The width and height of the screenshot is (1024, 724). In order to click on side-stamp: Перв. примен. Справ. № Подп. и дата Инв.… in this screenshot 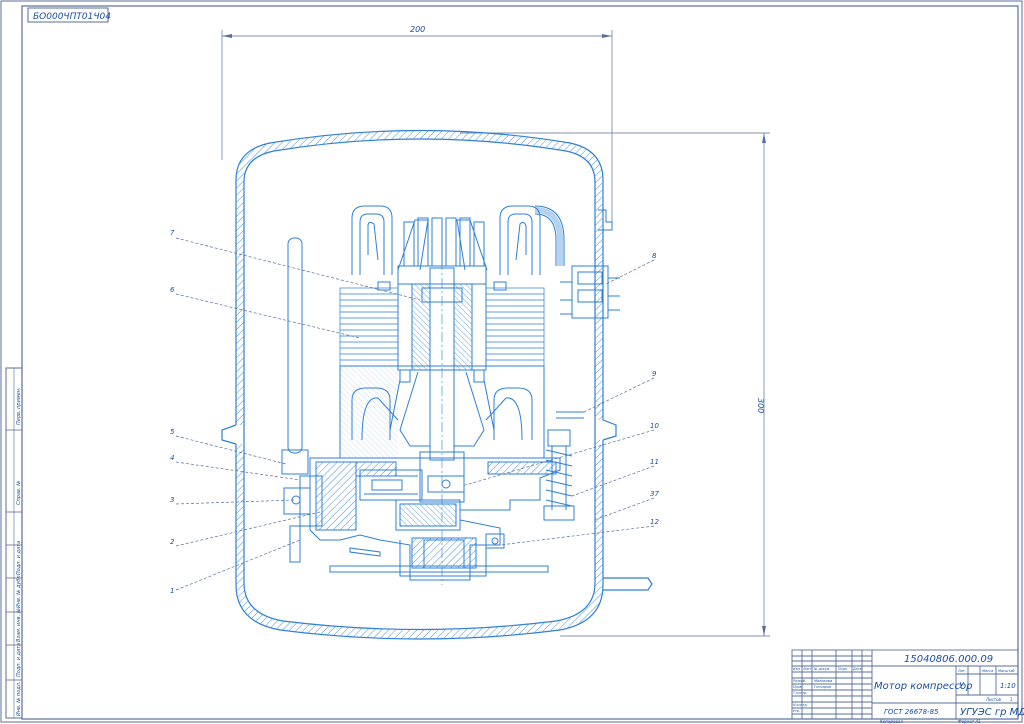, I will do `click(14, 543)`.